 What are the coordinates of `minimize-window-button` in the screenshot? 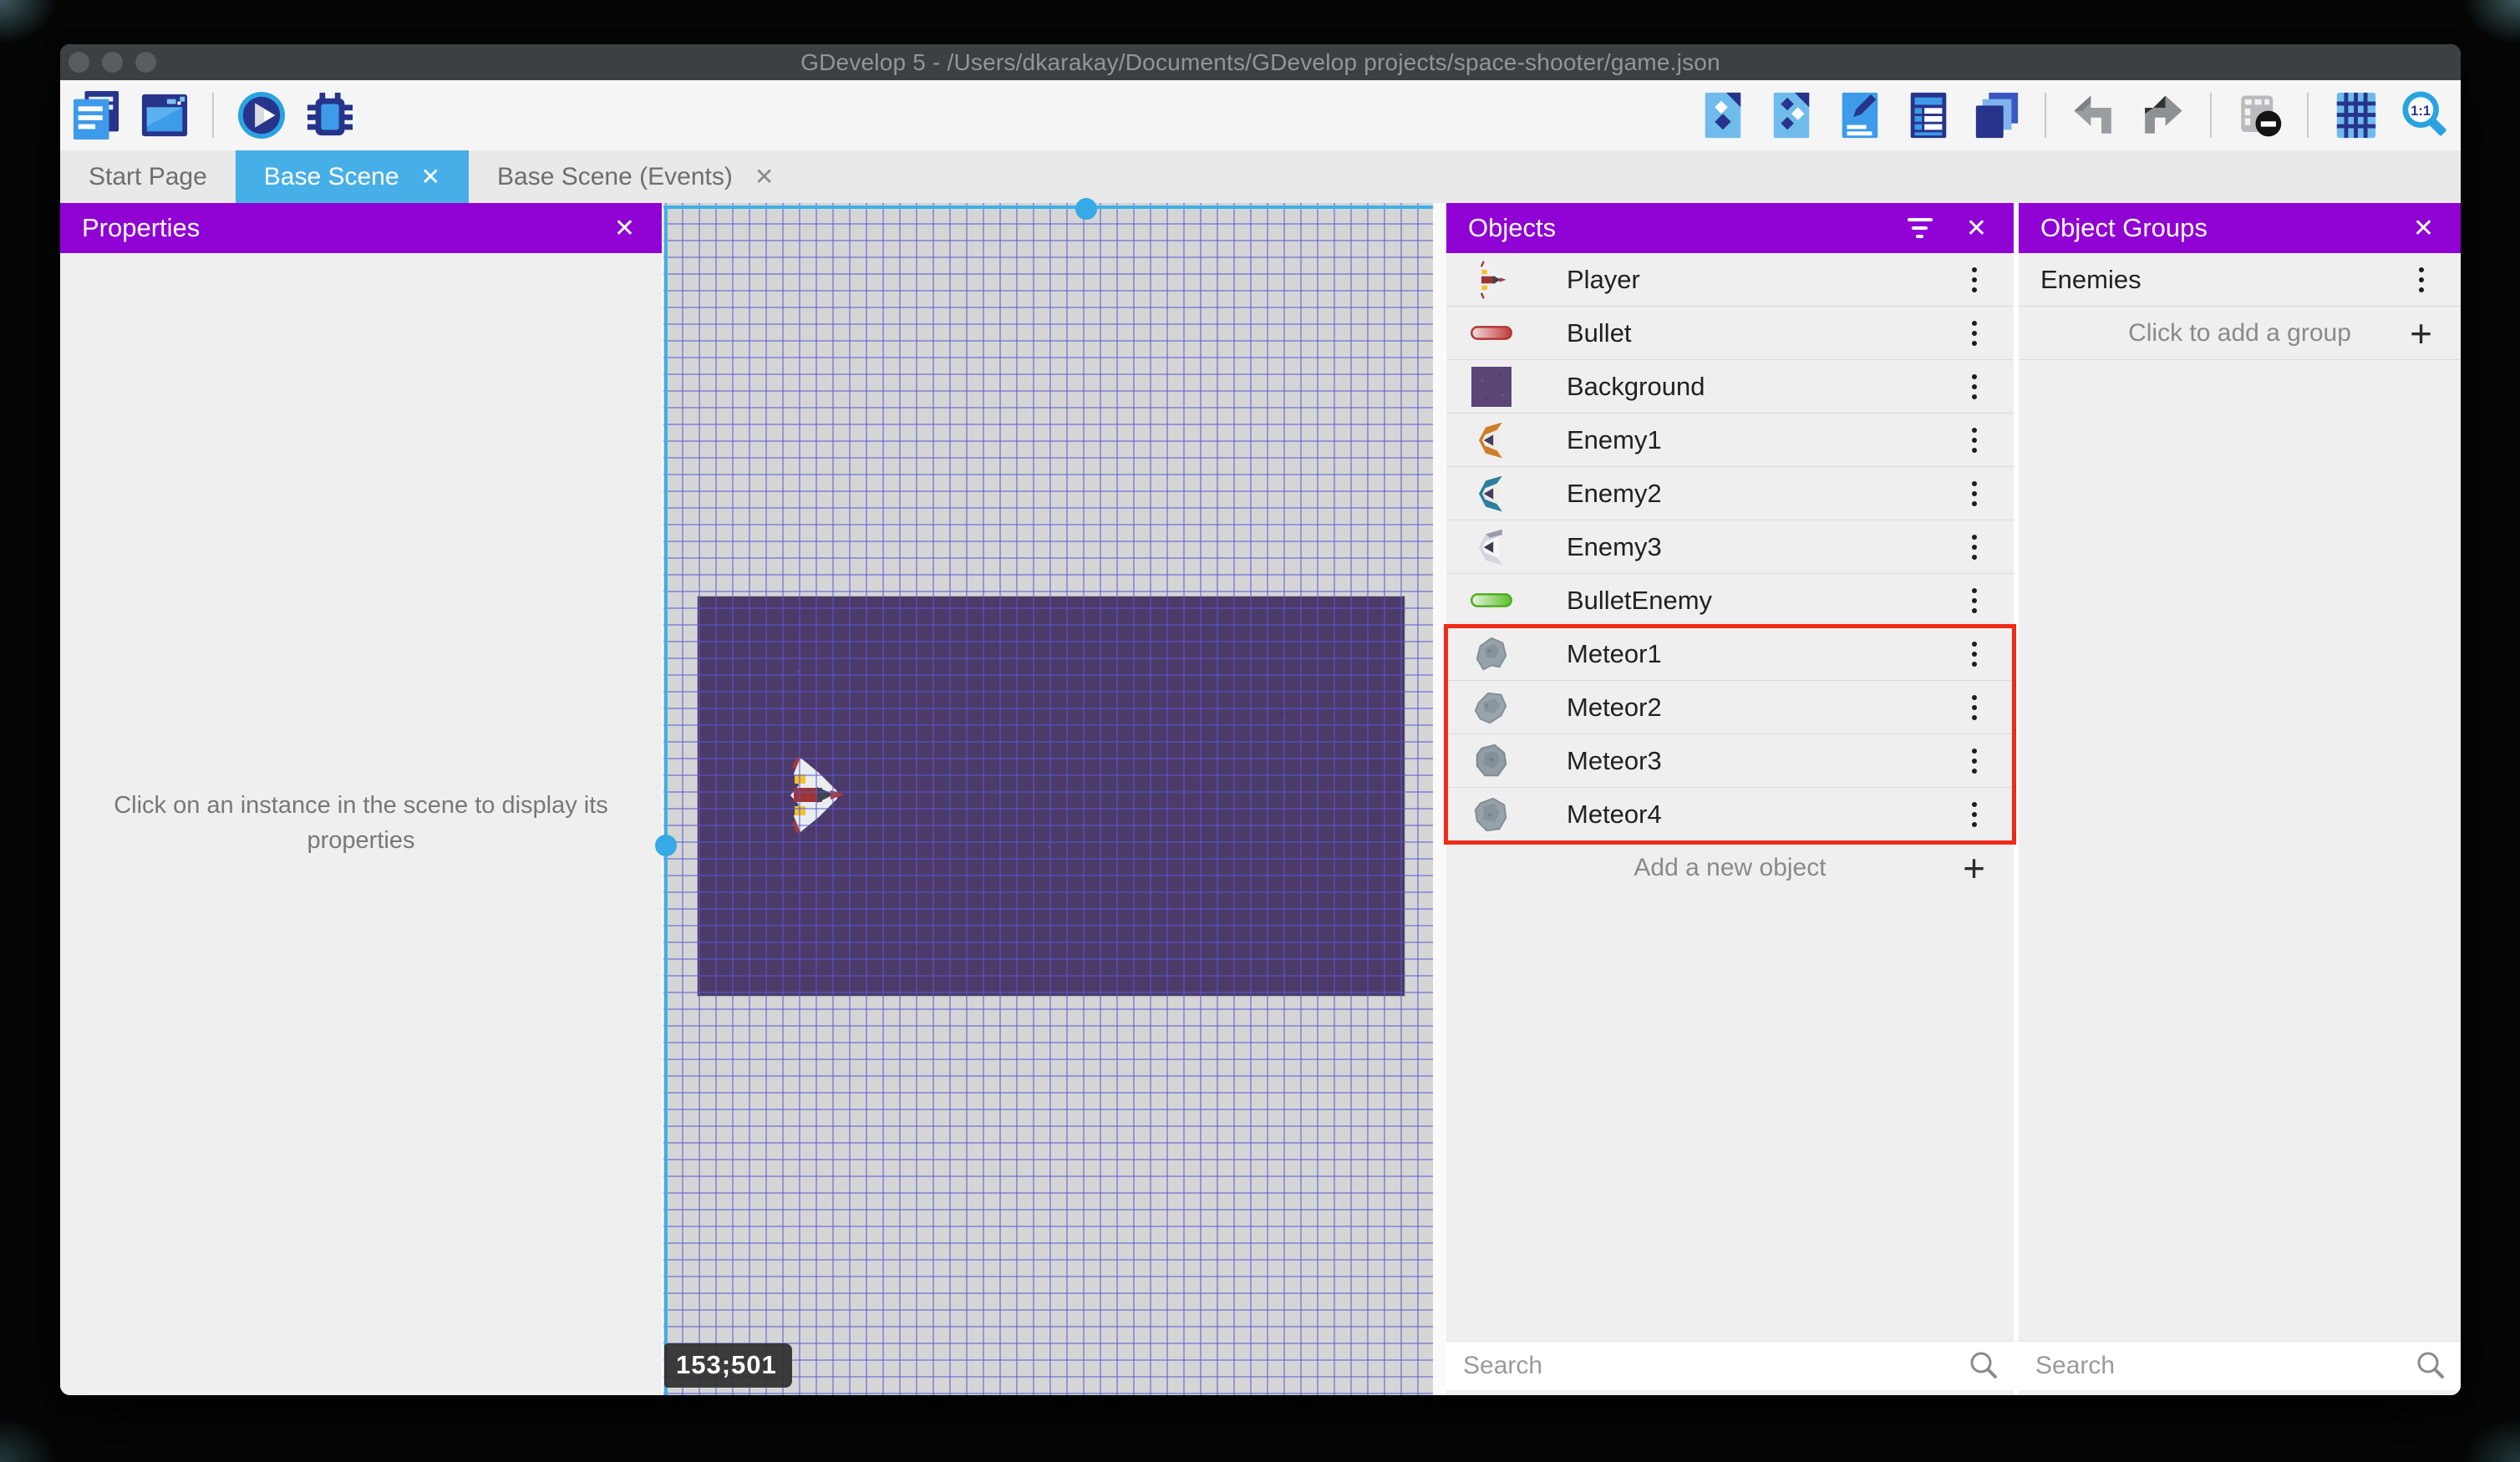 It's located at (112, 63).